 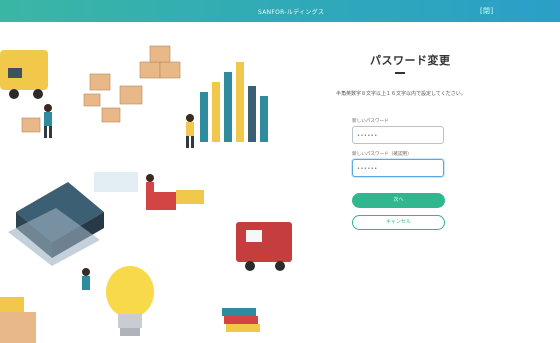 What do you see at coordinates (400, 73) in the screenshot?
I see `title-underline` at bounding box center [400, 73].